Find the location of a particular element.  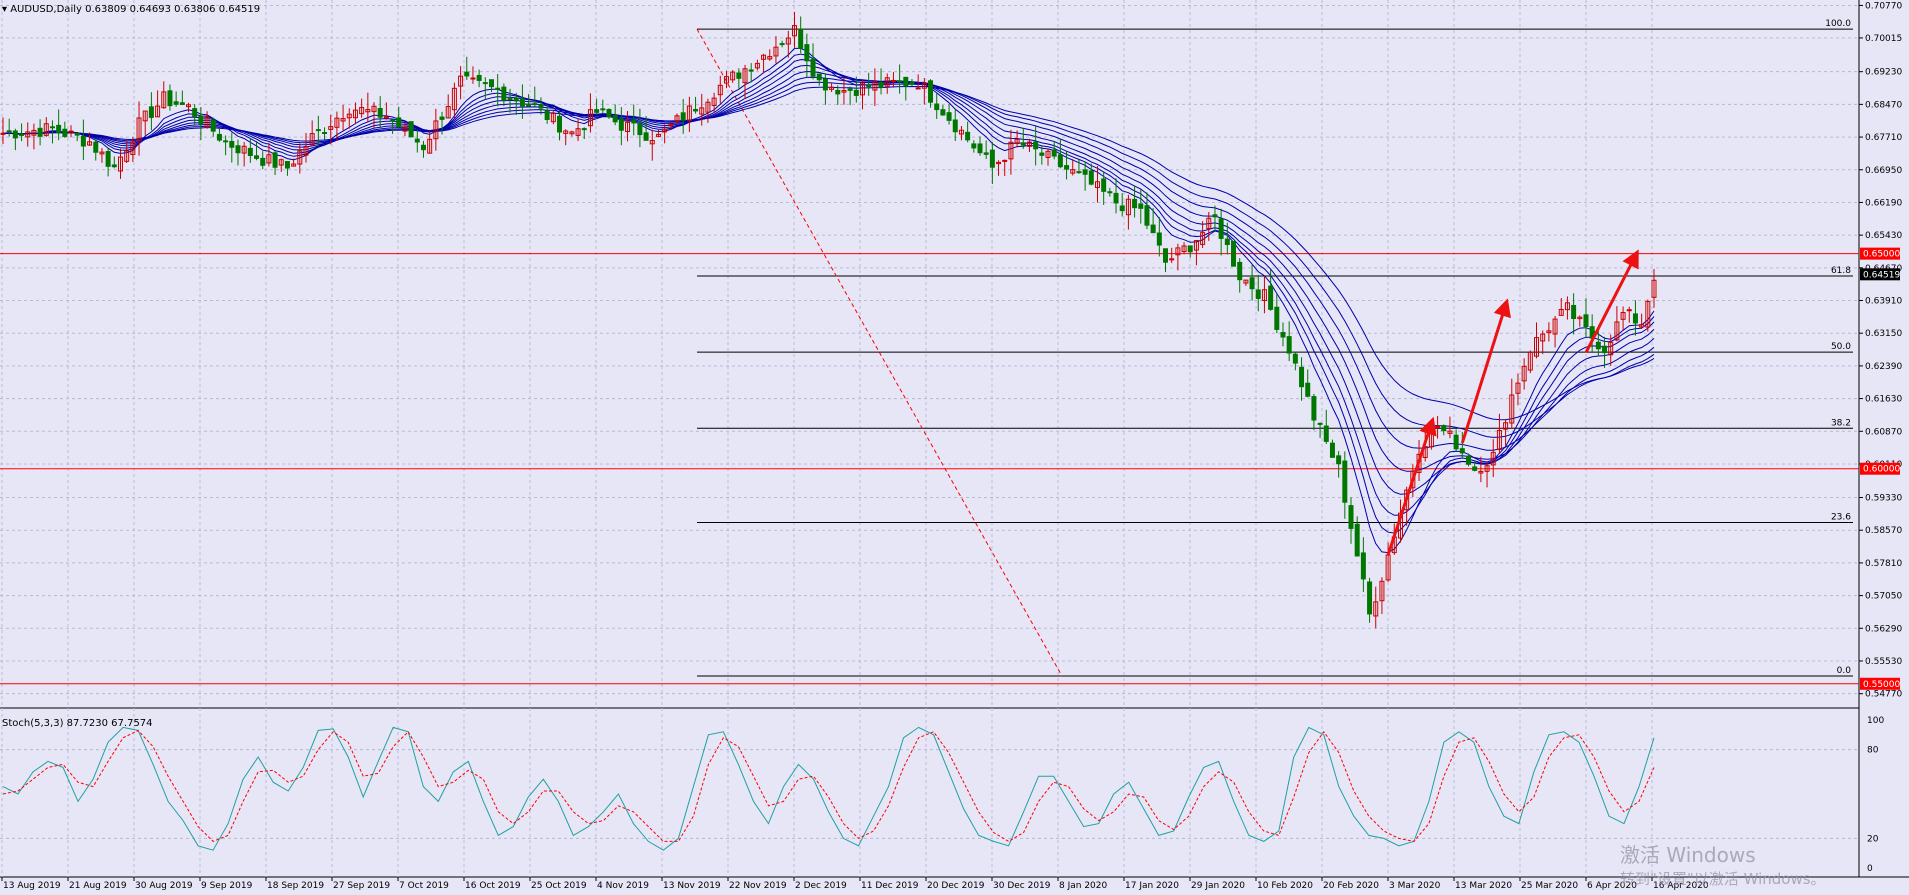

time-tick-label: 10 Feb 2020 is located at coordinates (1285, 886).